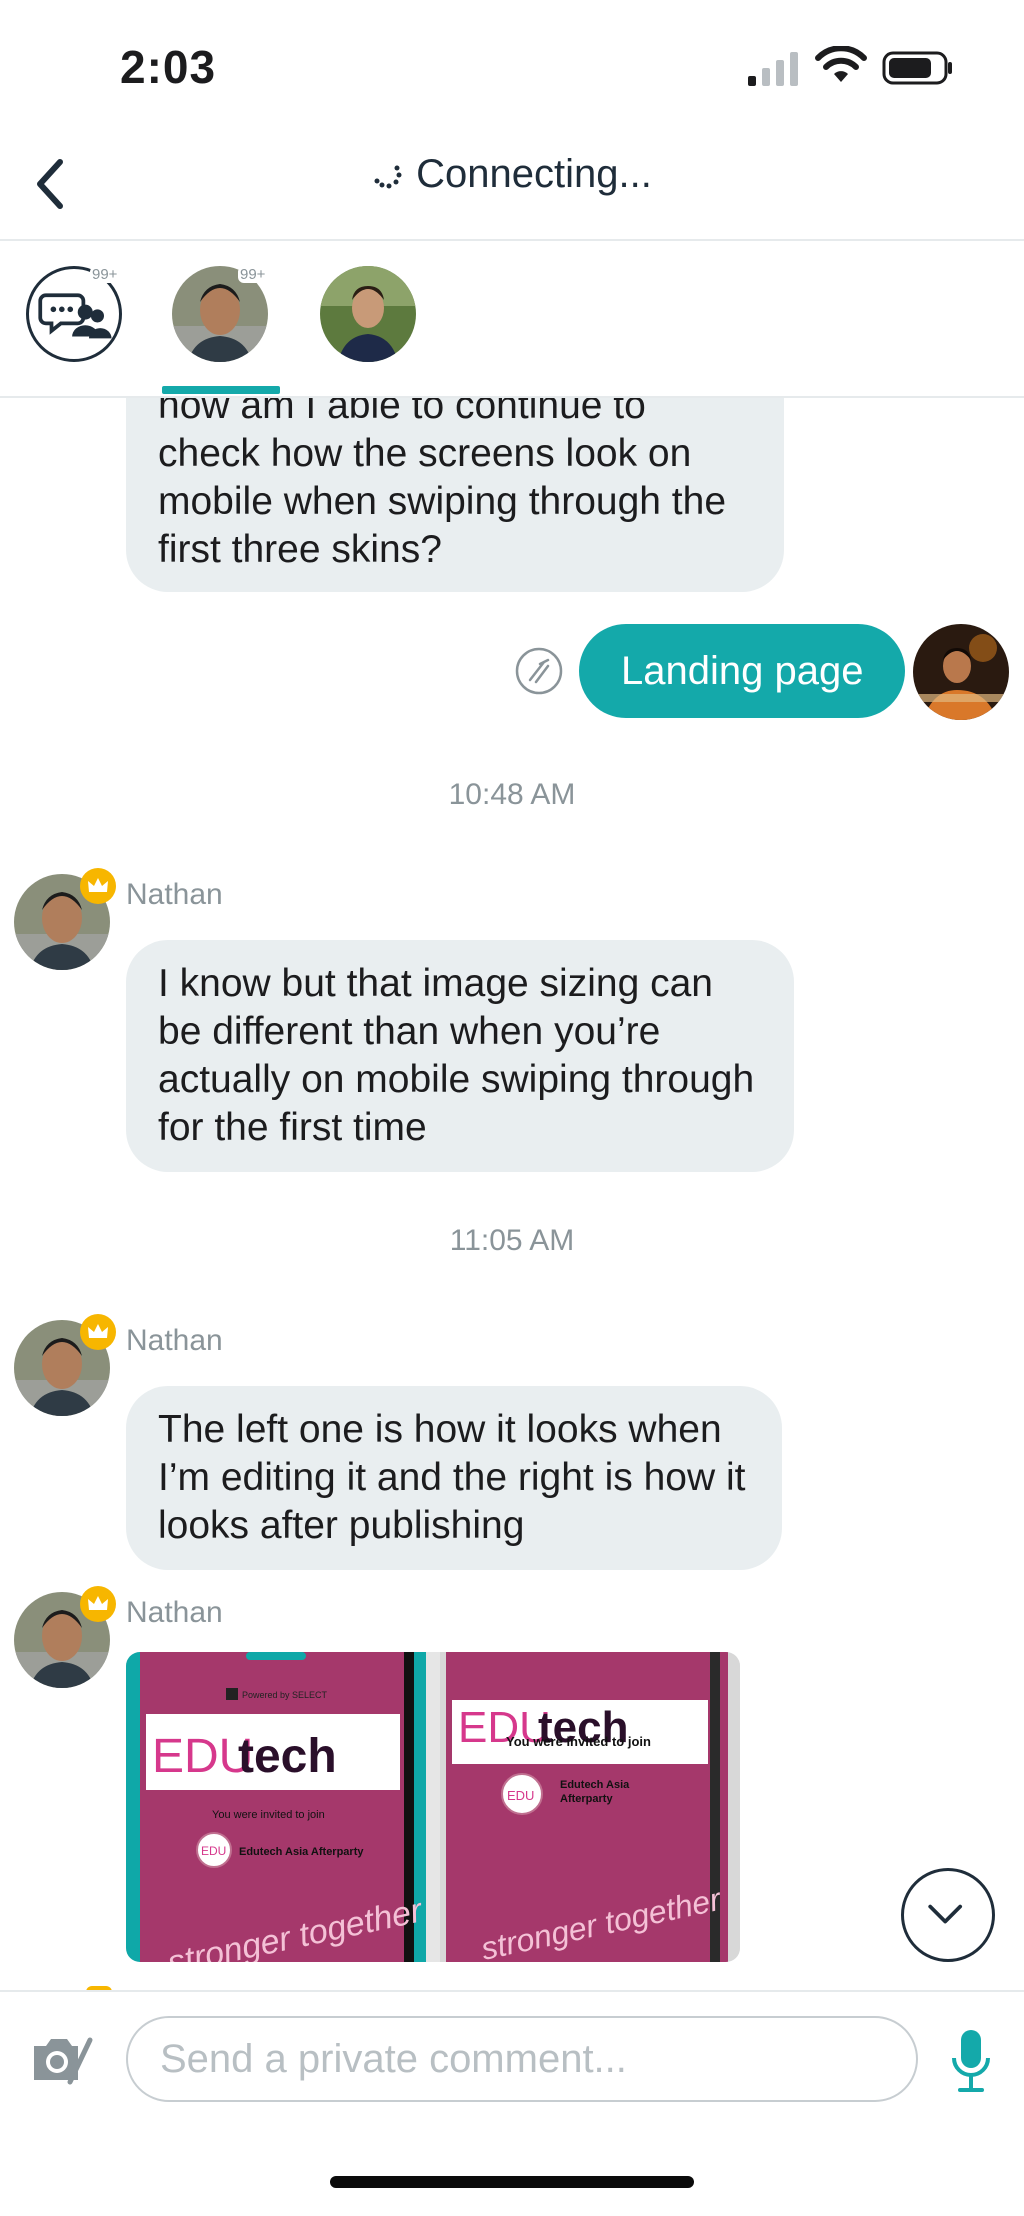 The image size is (1024, 2216). I want to click on left-event-text: Edutech Asia Afterparty, so click(301, 1852).